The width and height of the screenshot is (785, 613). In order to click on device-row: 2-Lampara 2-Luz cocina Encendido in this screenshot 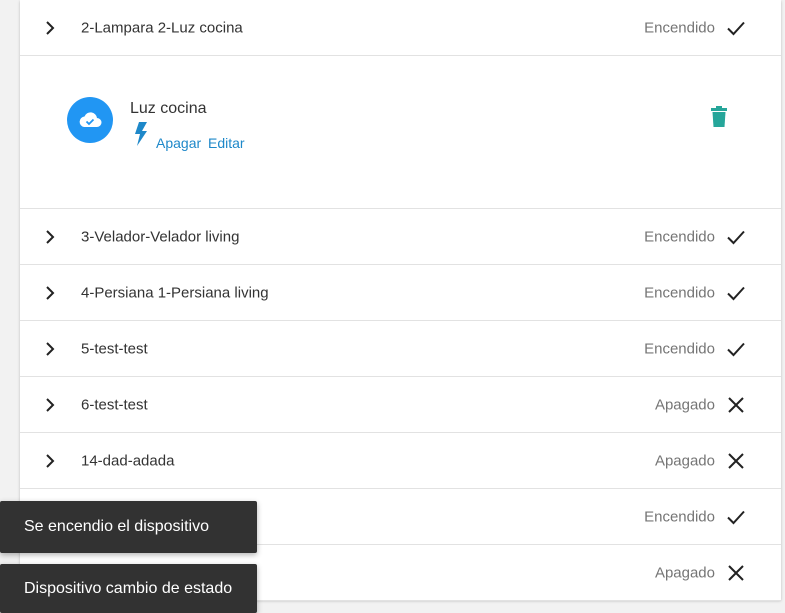, I will do `click(400, 28)`.